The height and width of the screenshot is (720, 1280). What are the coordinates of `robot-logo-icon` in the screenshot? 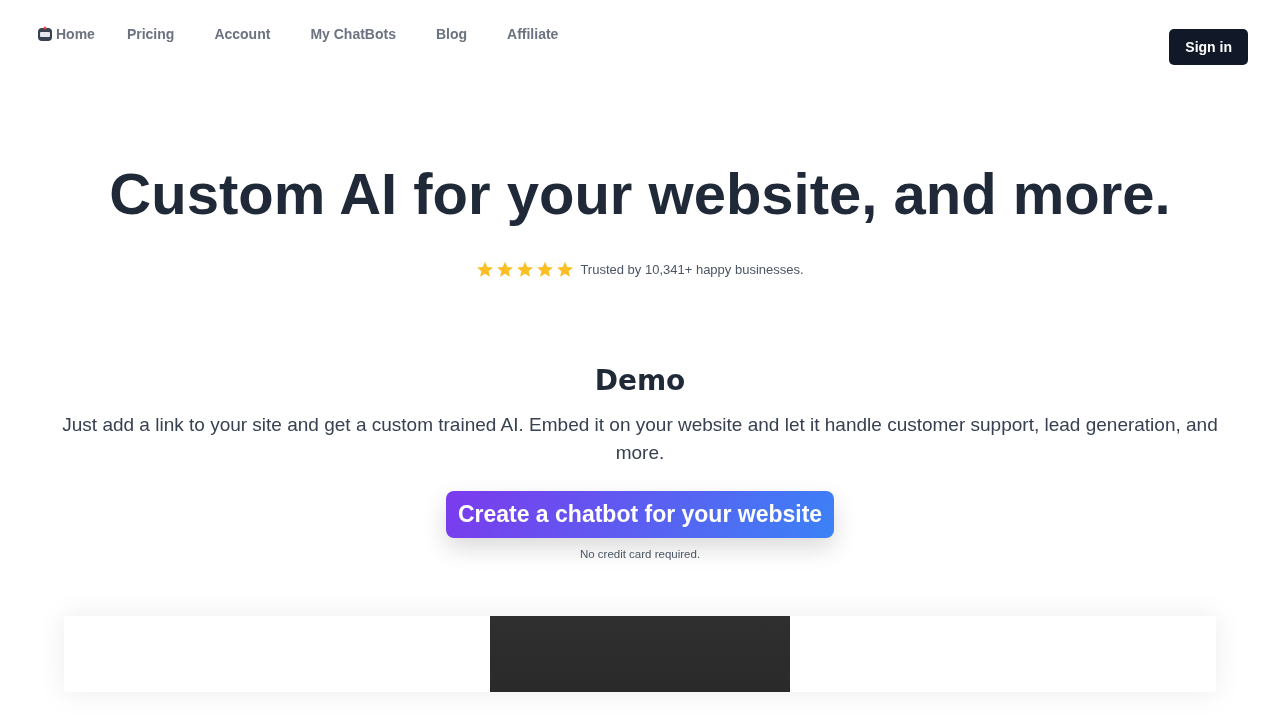 It's located at (45, 34).